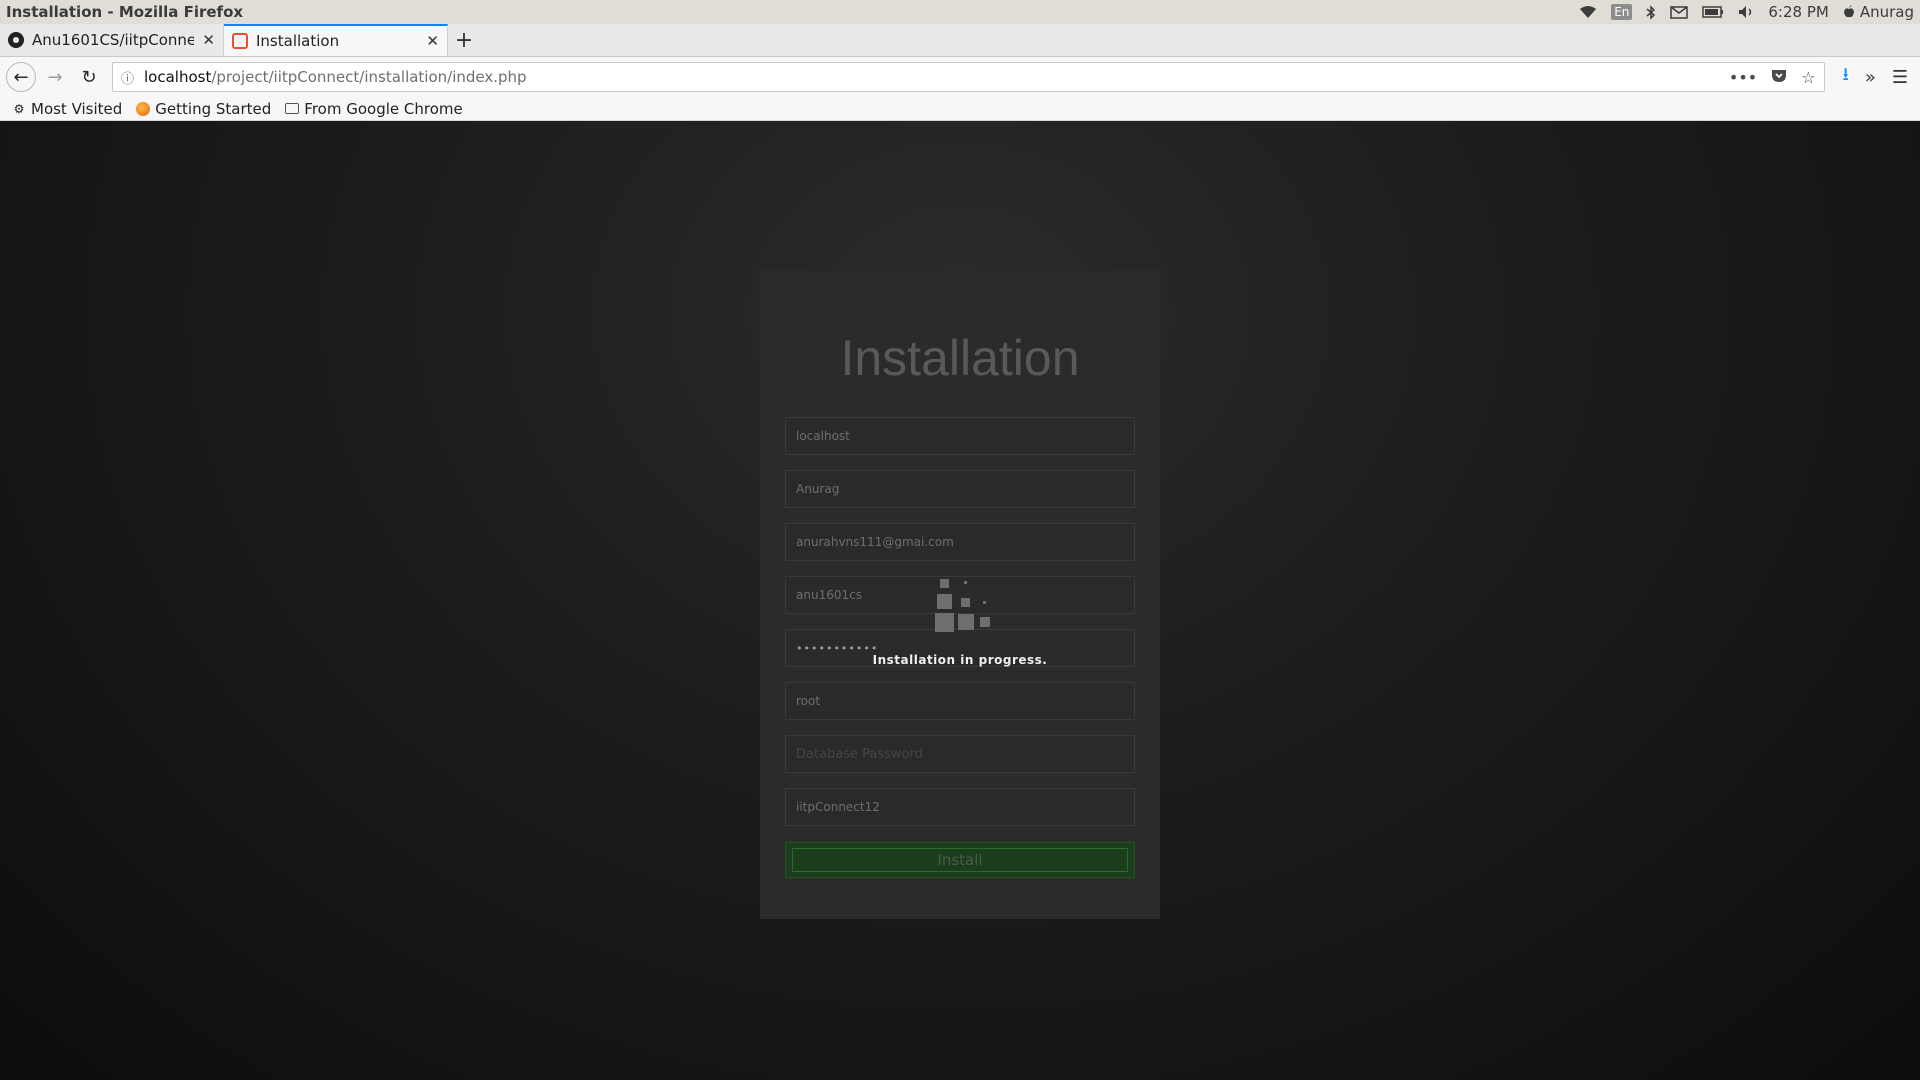 The image size is (1920, 1080). What do you see at coordinates (16, 40) in the screenshot?
I see `github-icon` at bounding box center [16, 40].